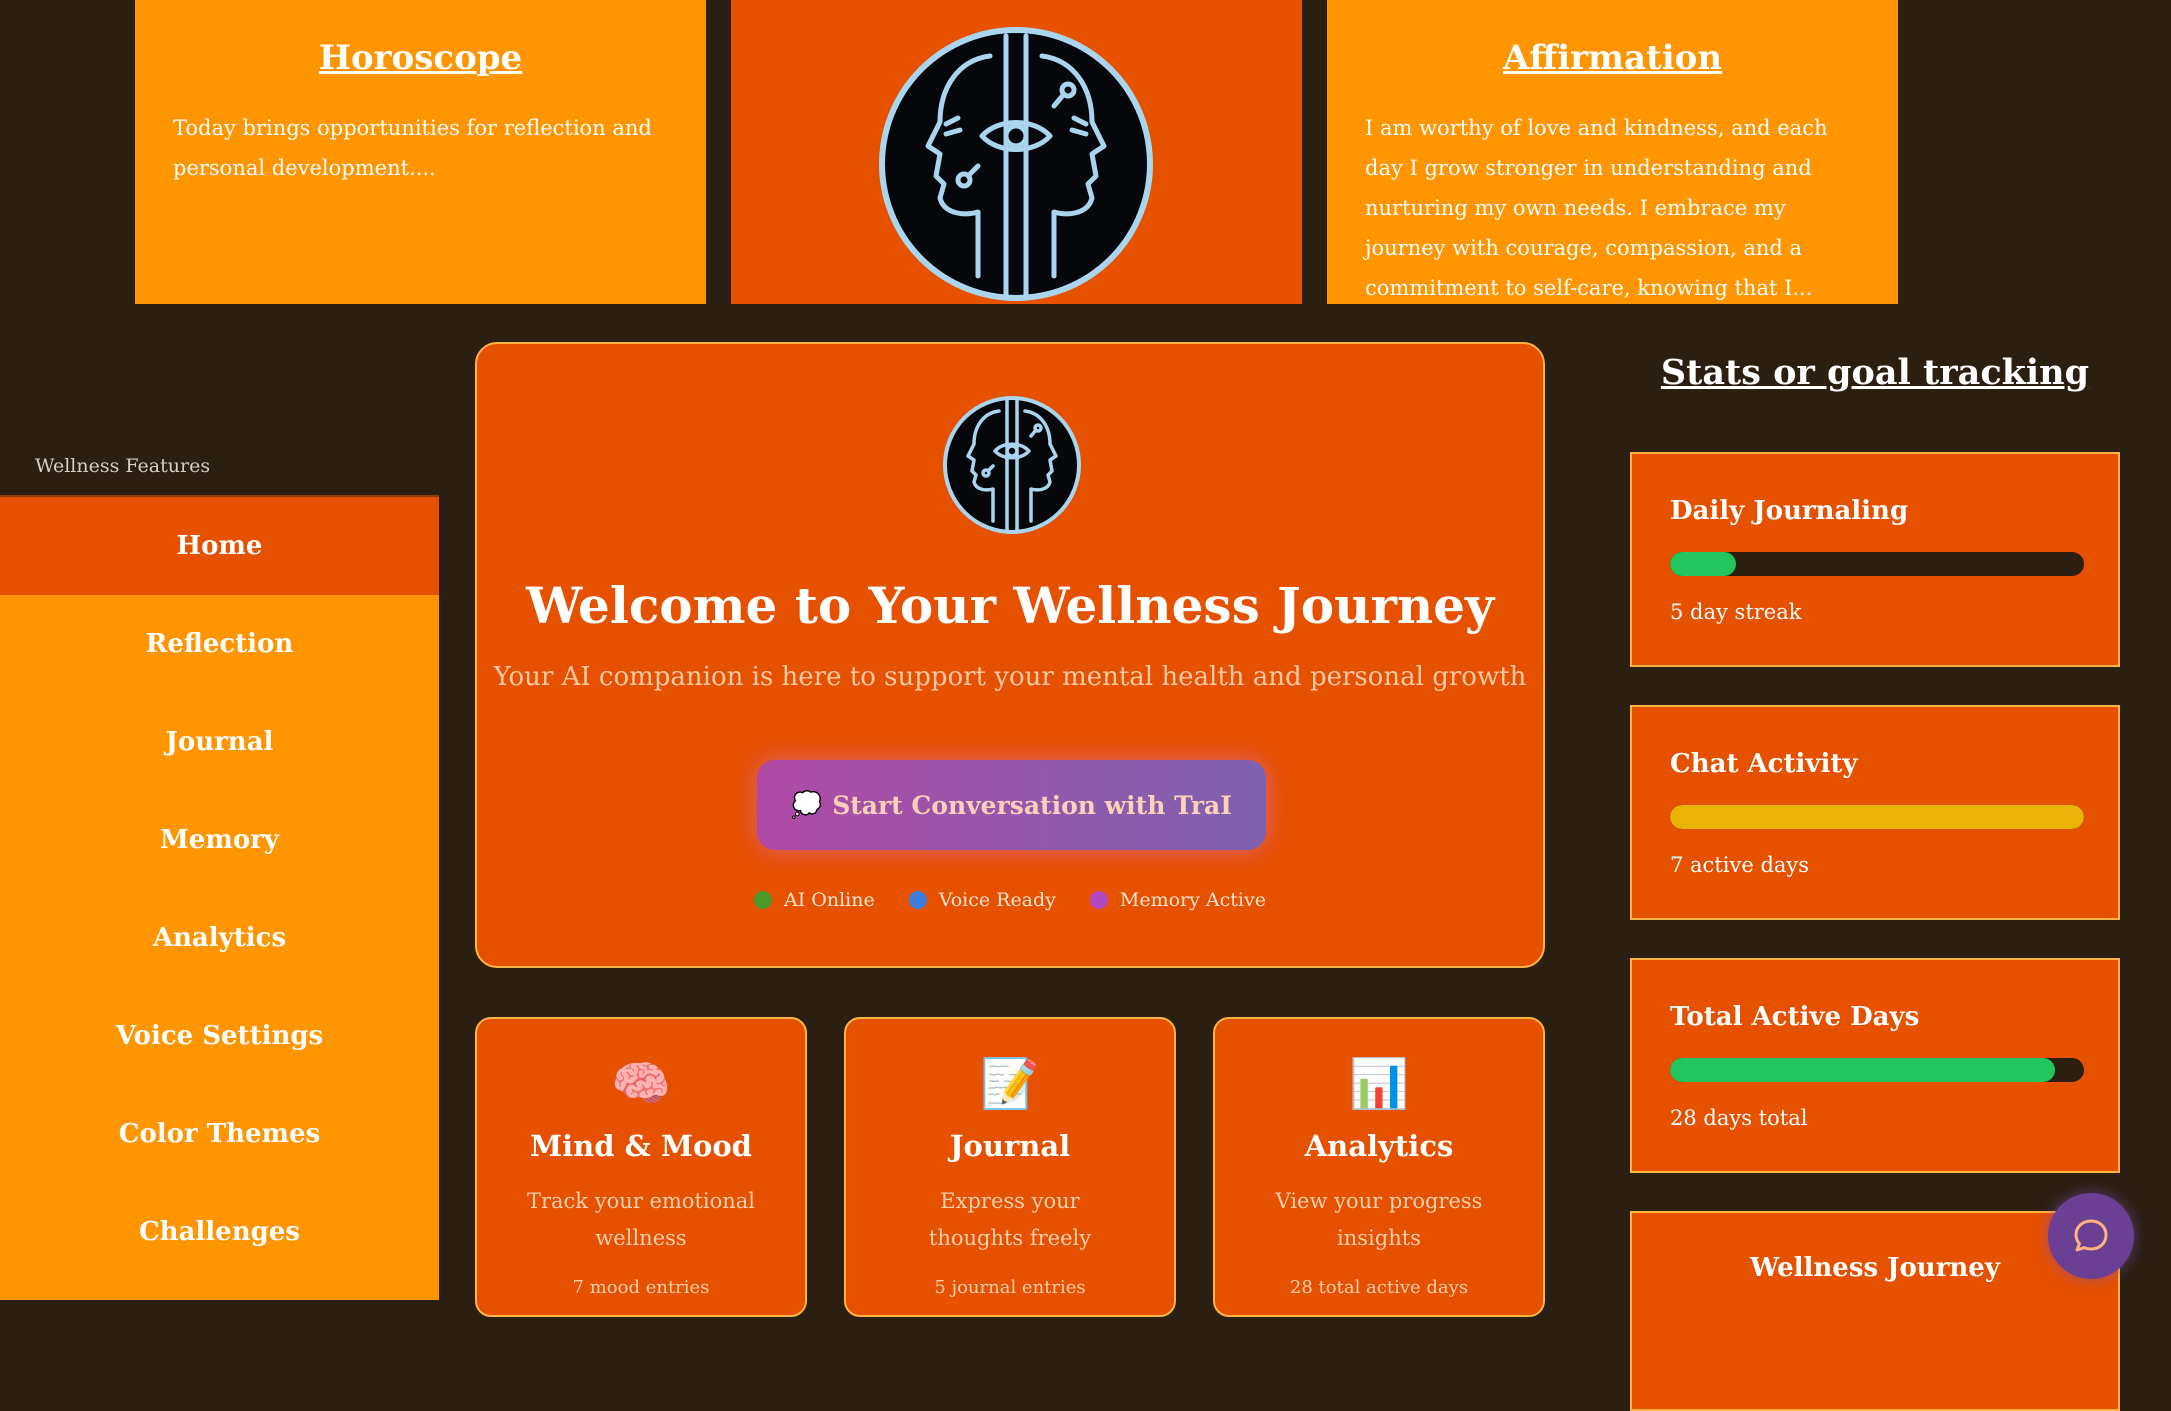 This screenshot has width=2171, height=1411. I want to click on sidebar-item-journal: Journal, so click(219, 742).